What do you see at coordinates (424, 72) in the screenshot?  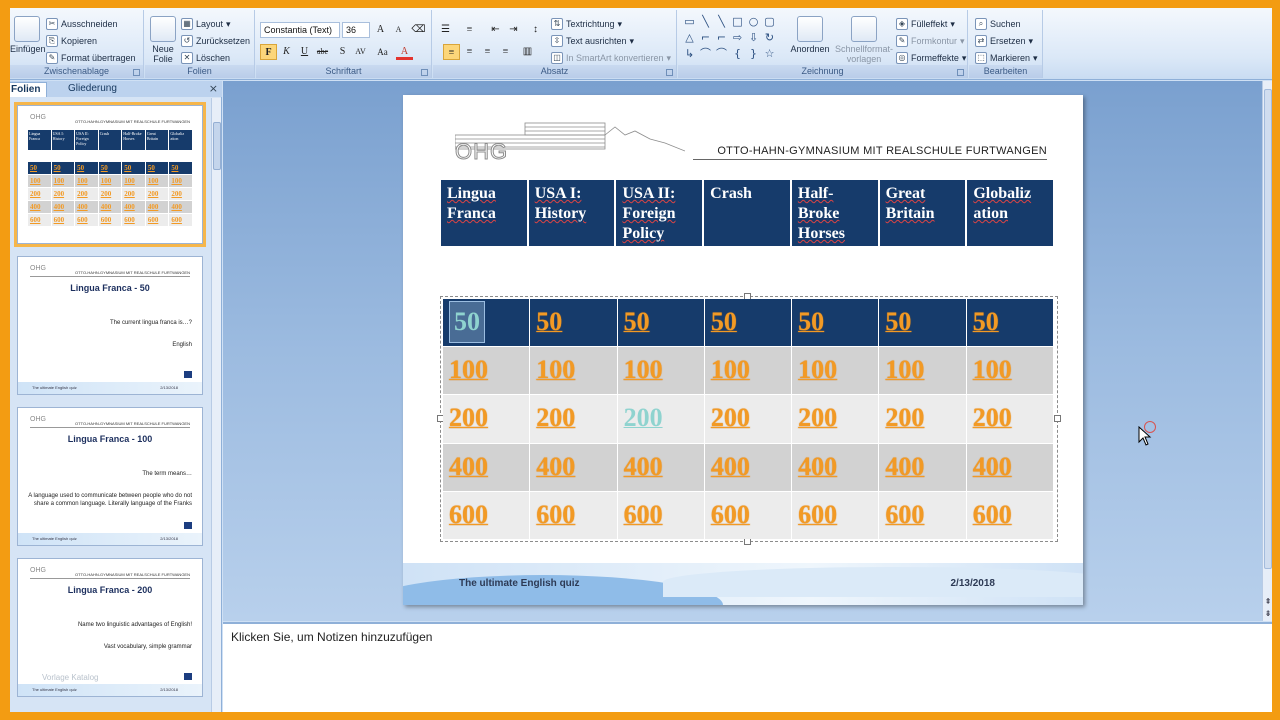 I see `font-launcher-icon` at bounding box center [424, 72].